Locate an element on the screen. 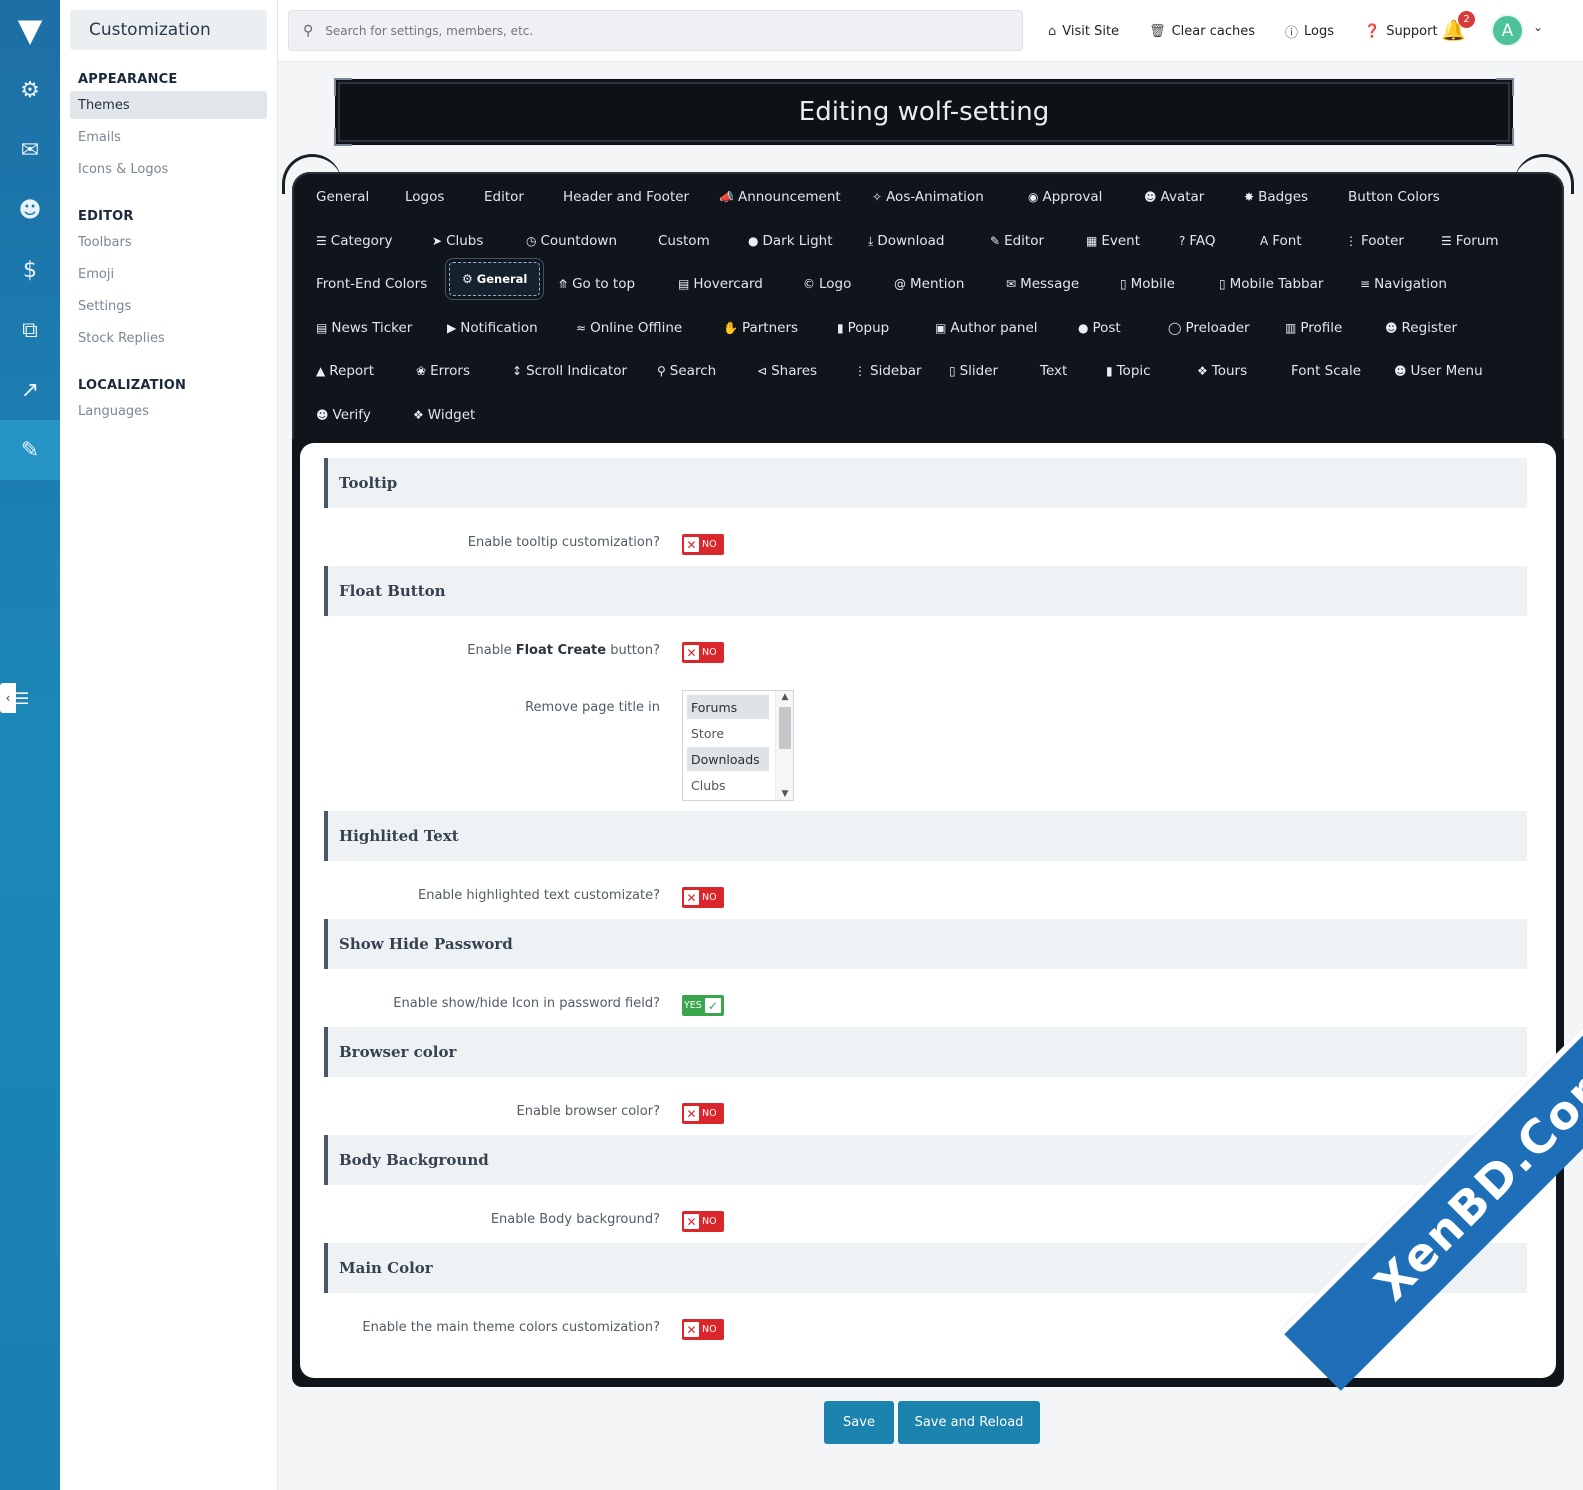  sidebar-item-icons-logos: Icons & Logos is located at coordinates (168, 169).